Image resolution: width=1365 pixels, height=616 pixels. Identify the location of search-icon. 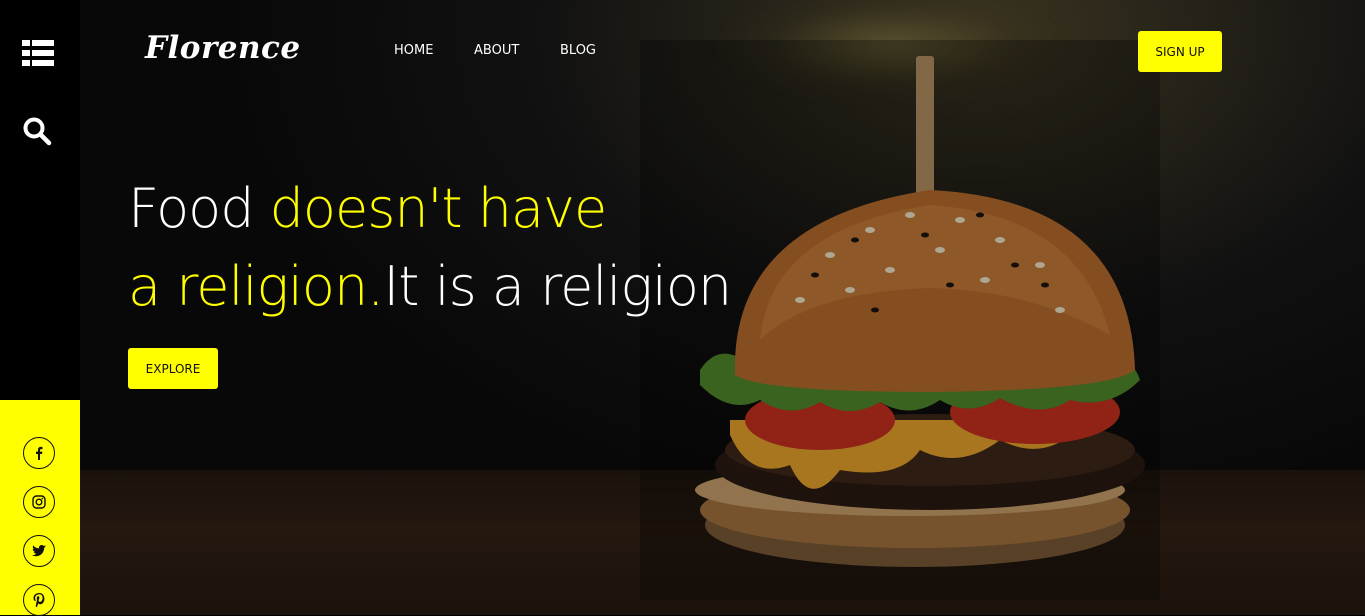
(37, 131).